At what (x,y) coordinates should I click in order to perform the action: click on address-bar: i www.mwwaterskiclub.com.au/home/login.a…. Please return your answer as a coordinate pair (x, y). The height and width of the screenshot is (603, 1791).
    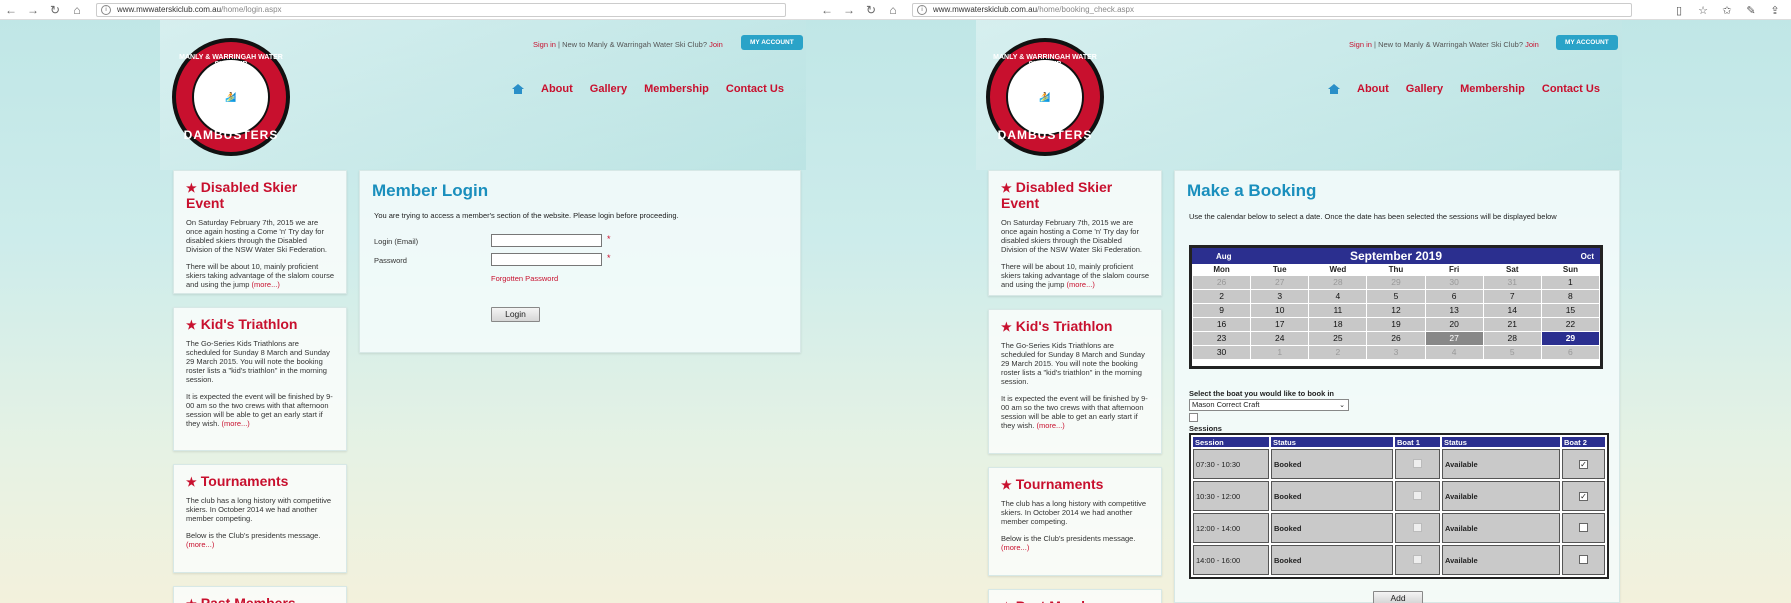
    Looking at the image, I should click on (441, 9).